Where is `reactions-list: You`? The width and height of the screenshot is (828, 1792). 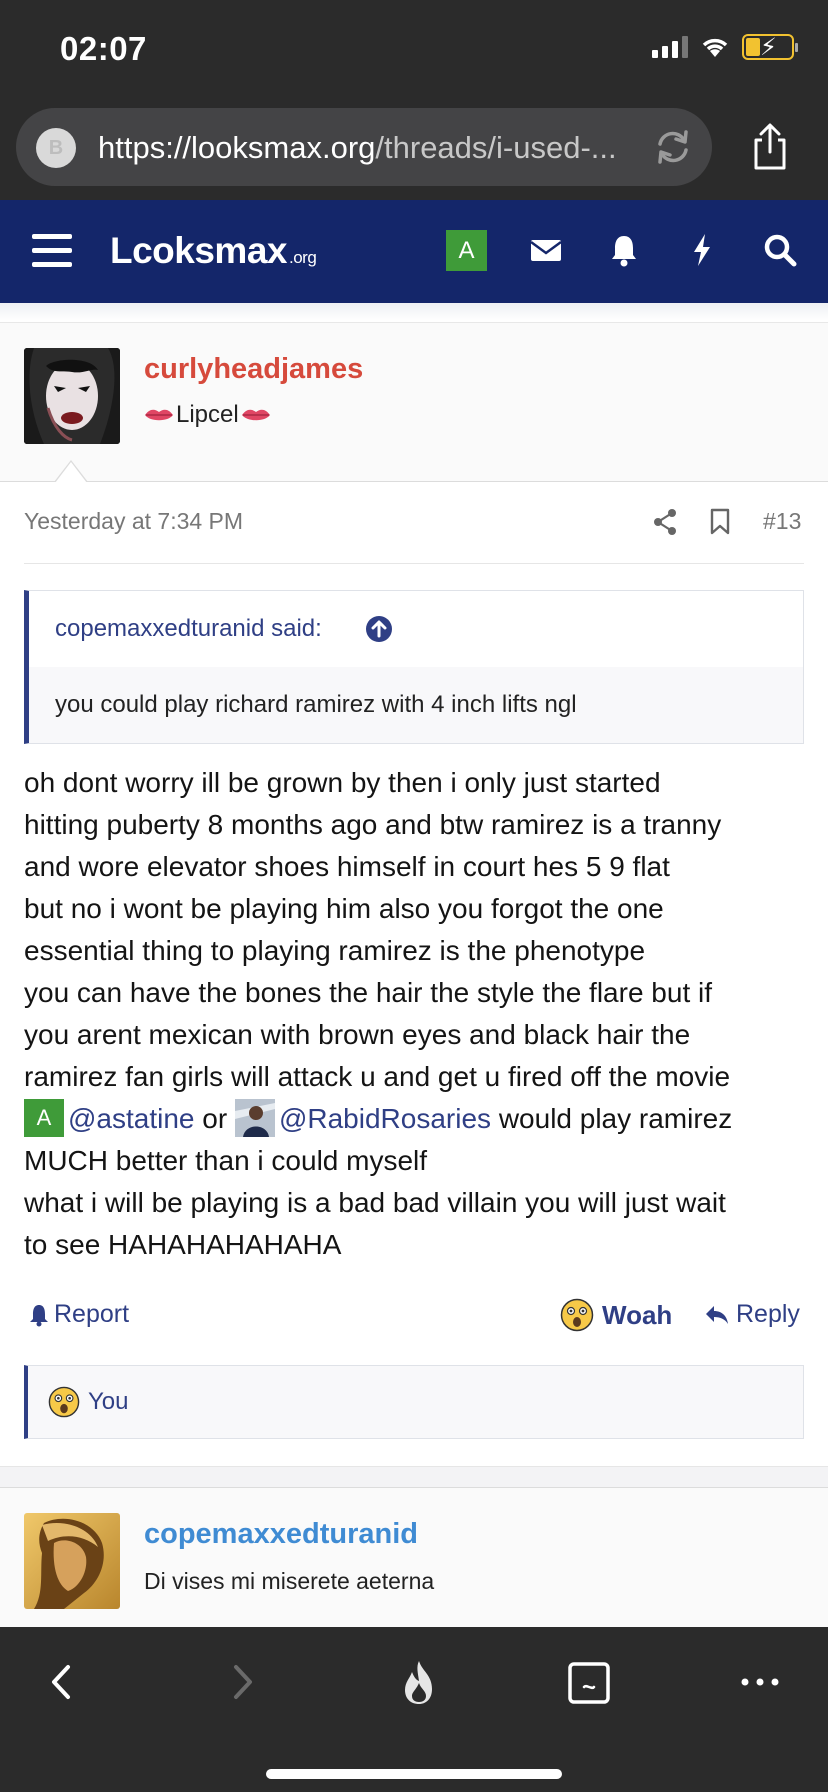 reactions-list: You is located at coordinates (108, 1402).